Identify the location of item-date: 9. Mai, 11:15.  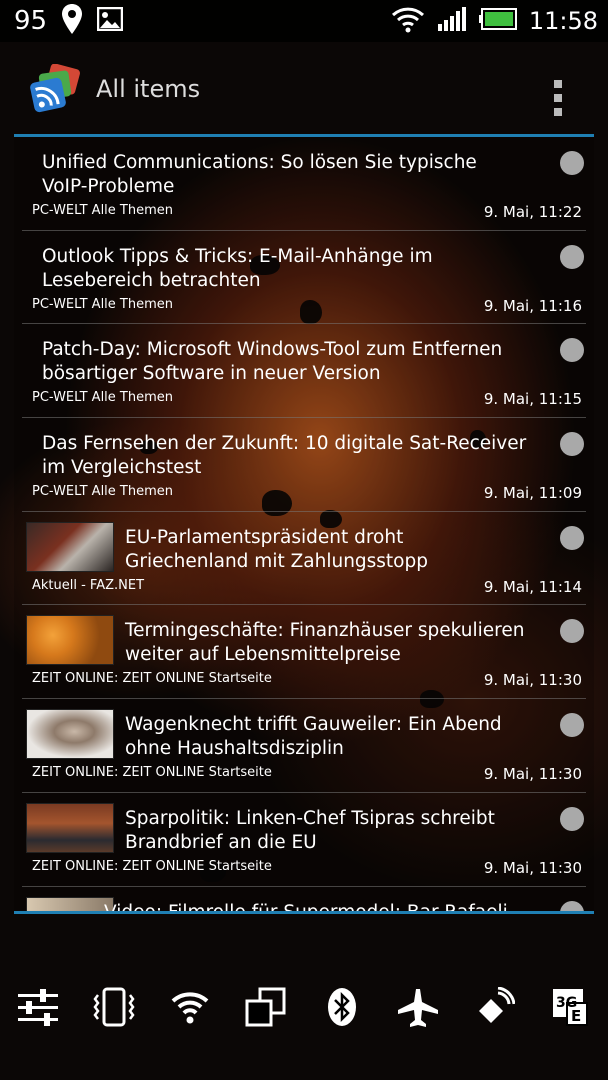
(532, 399).